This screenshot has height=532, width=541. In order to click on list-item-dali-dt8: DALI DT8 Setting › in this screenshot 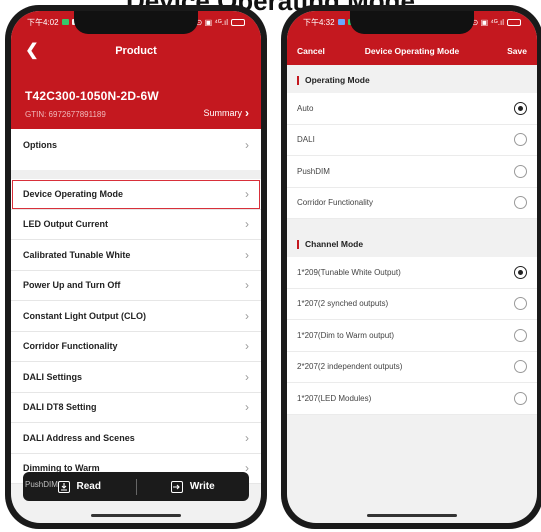, I will do `click(136, 407)`.